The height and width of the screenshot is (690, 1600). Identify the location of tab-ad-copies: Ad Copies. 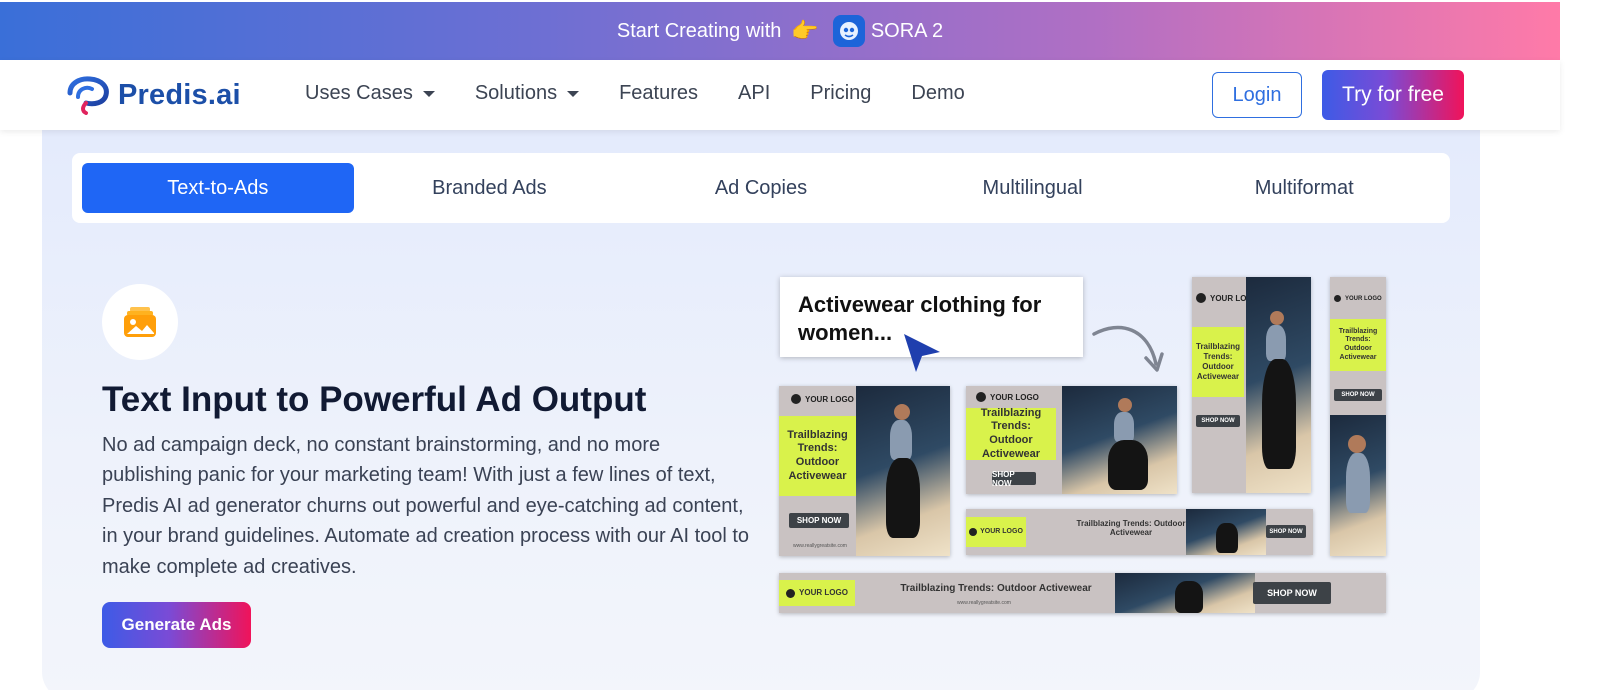
(761, 188).